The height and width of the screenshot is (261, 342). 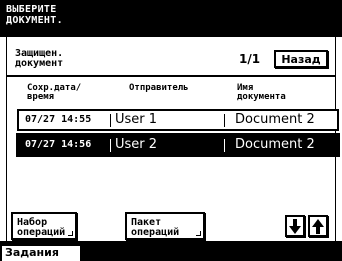 What do you see at coordinates (136, 119) in the screenshot?
I see `row-sender: User 1` at bounding box center [136, 119].